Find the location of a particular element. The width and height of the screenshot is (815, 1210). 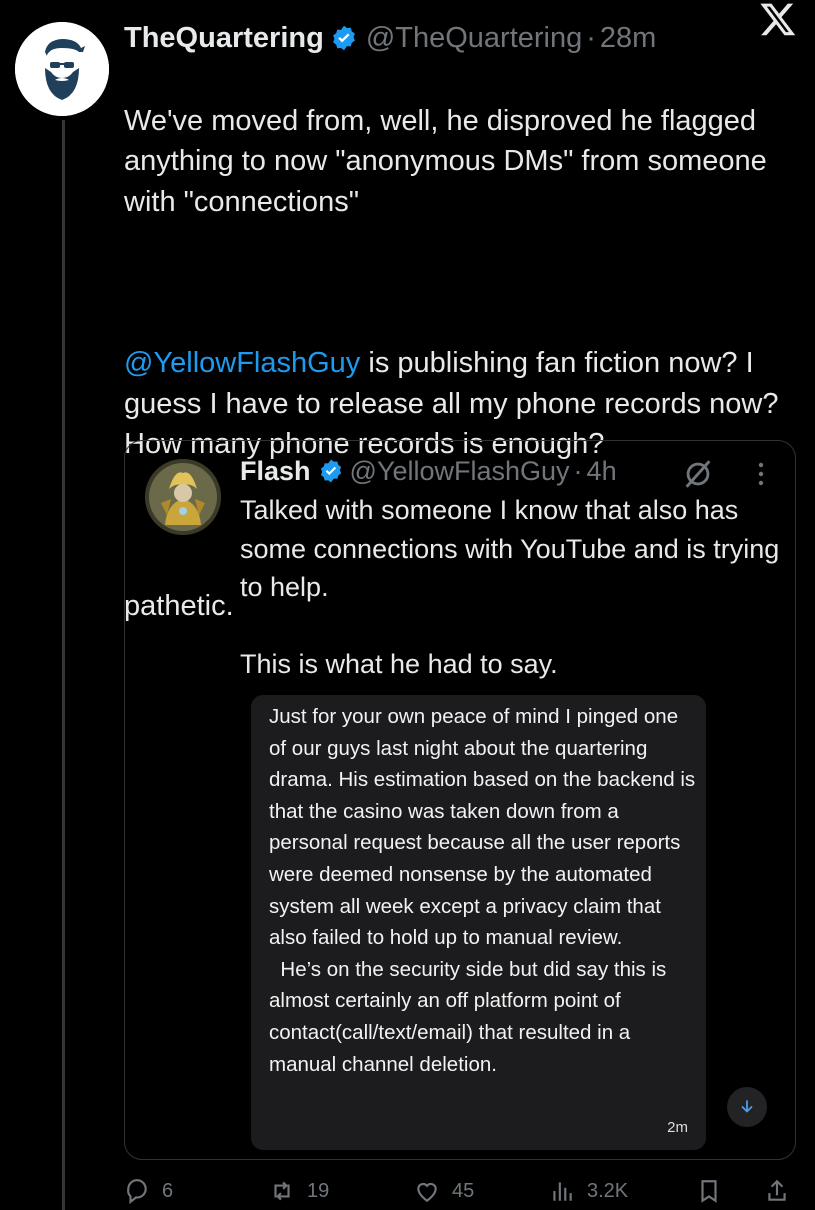

views-button: 3.2K is located at coordinates (588, 1191).